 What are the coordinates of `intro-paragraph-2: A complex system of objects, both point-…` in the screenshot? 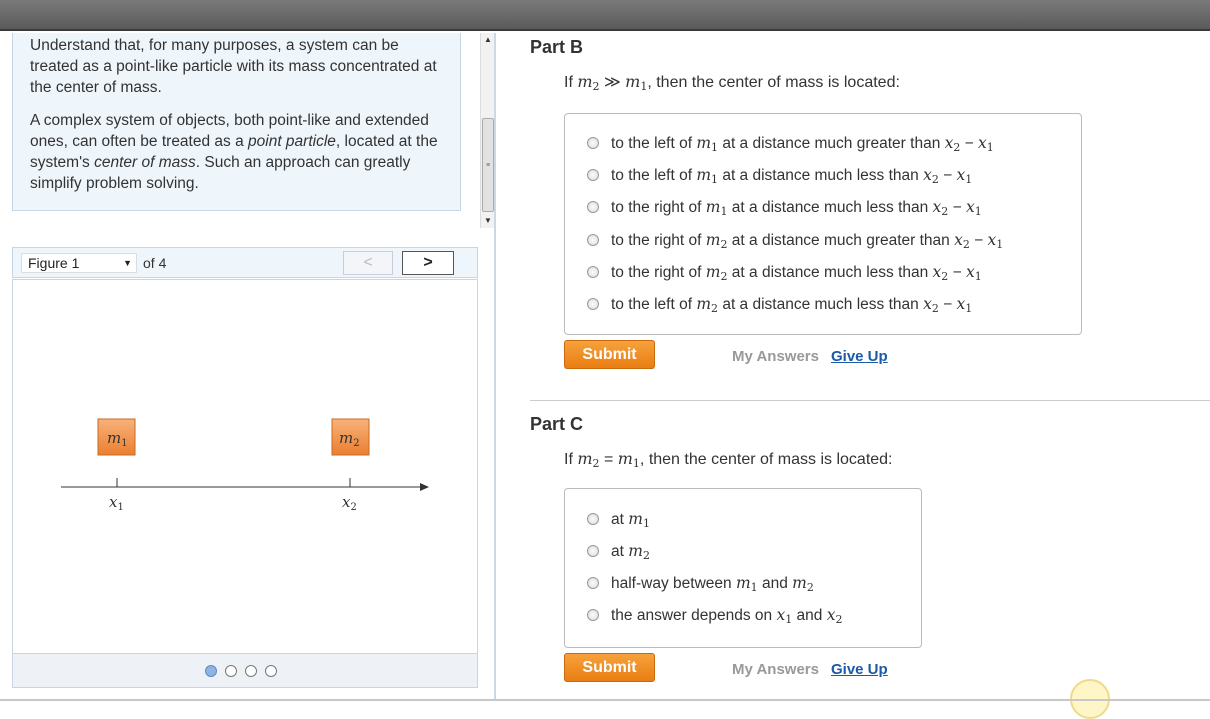 It's located at (237, 152).